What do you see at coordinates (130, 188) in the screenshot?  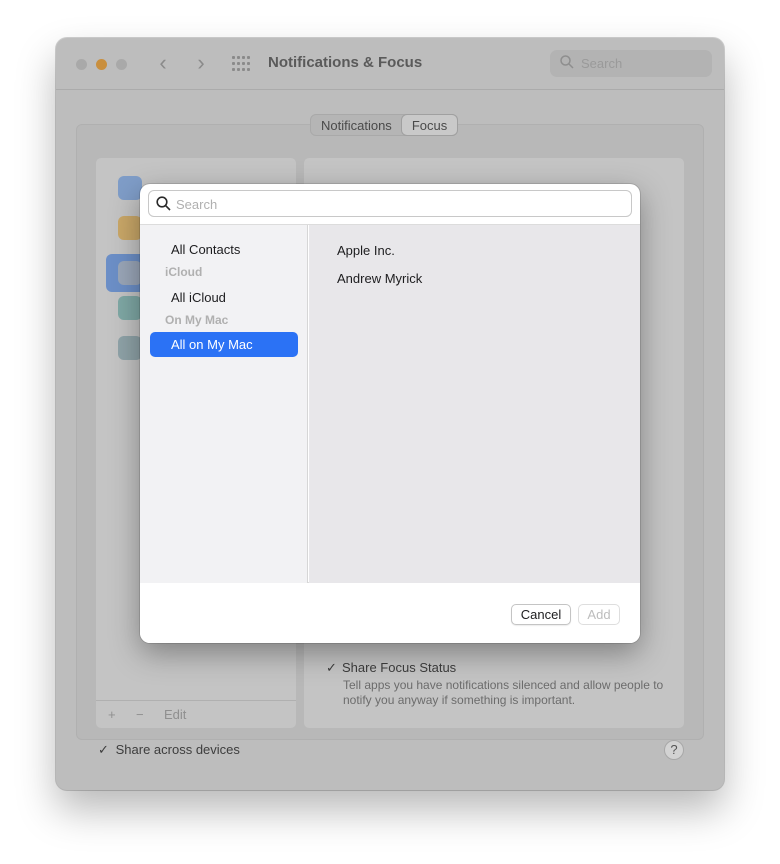 I see `moon-icon` at bounding box center [130, 188].